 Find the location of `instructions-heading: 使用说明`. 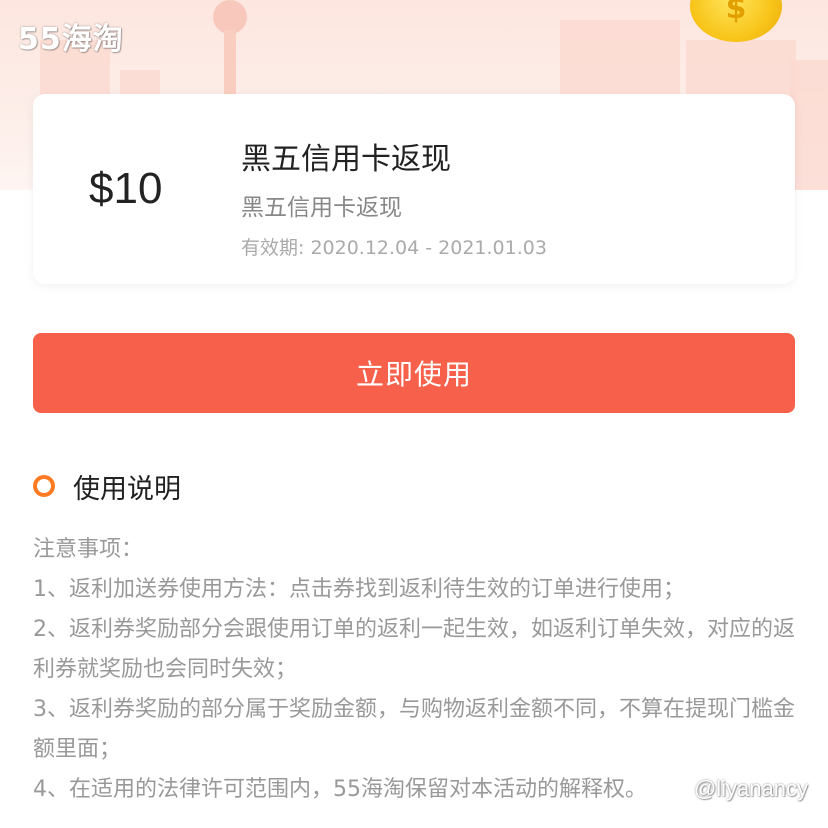

instructions-heading: 使用说明 is located at coordinates (127, 489).